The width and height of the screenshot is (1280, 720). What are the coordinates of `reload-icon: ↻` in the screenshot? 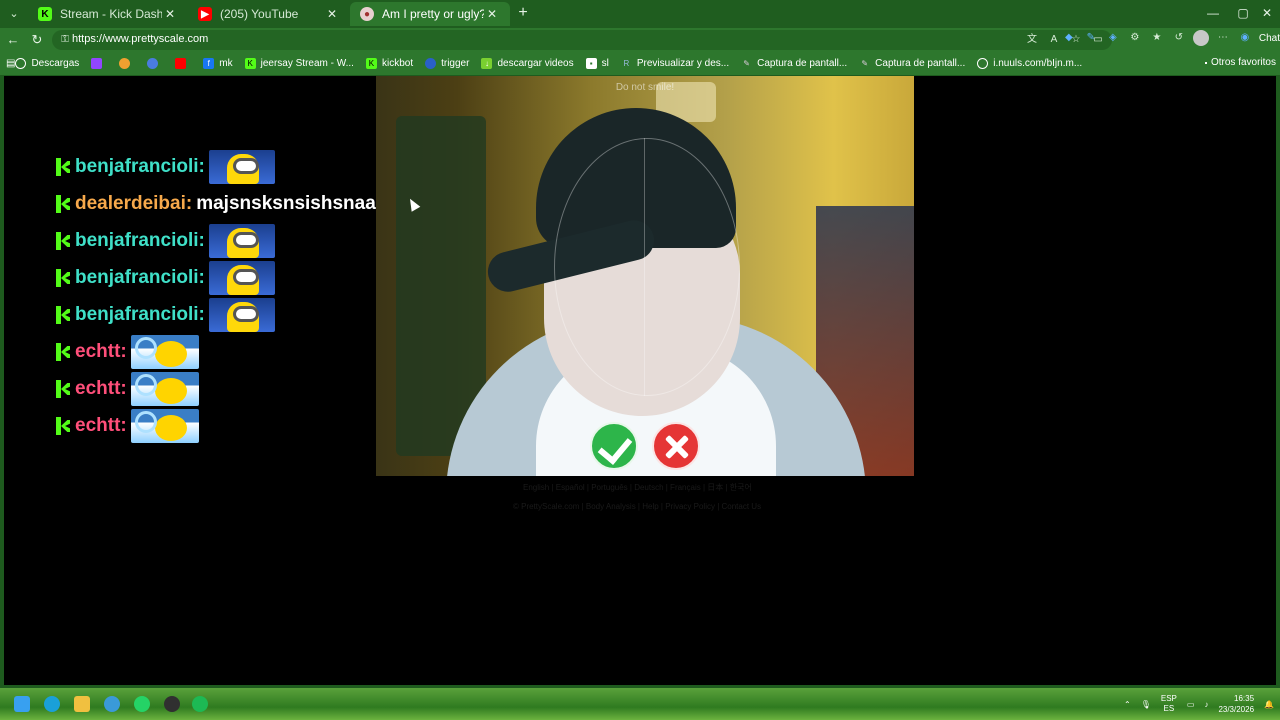 It's located at (37, 40).